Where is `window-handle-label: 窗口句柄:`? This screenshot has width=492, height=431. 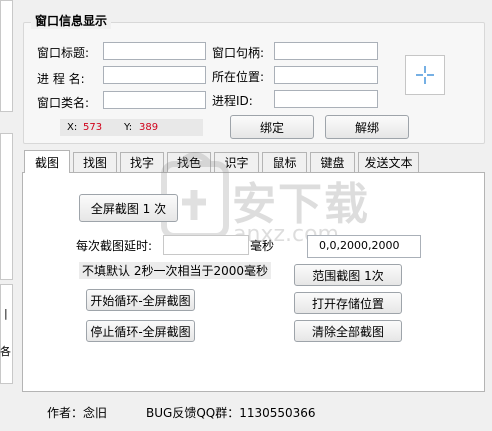 window-handle-label: 窗口句柄: is located at coordinates (238, 53).